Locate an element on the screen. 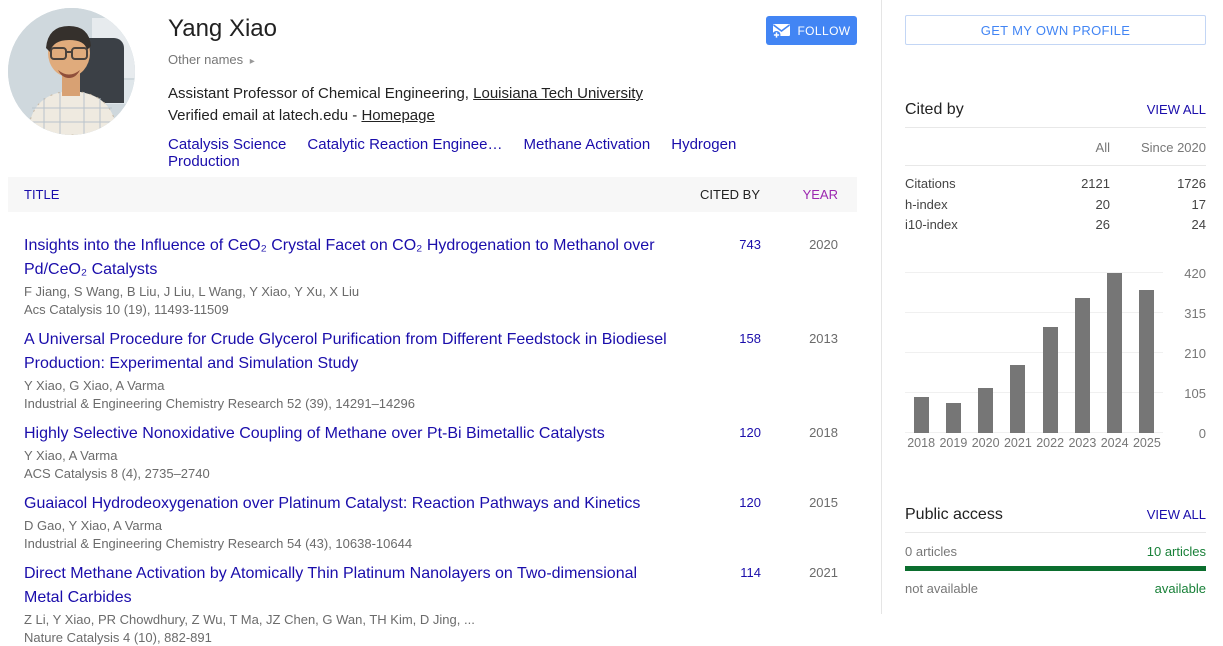 The width and height of the screenshot is (1223, 646). cited-by-title: Cited by is located at coordinates (934, 109).